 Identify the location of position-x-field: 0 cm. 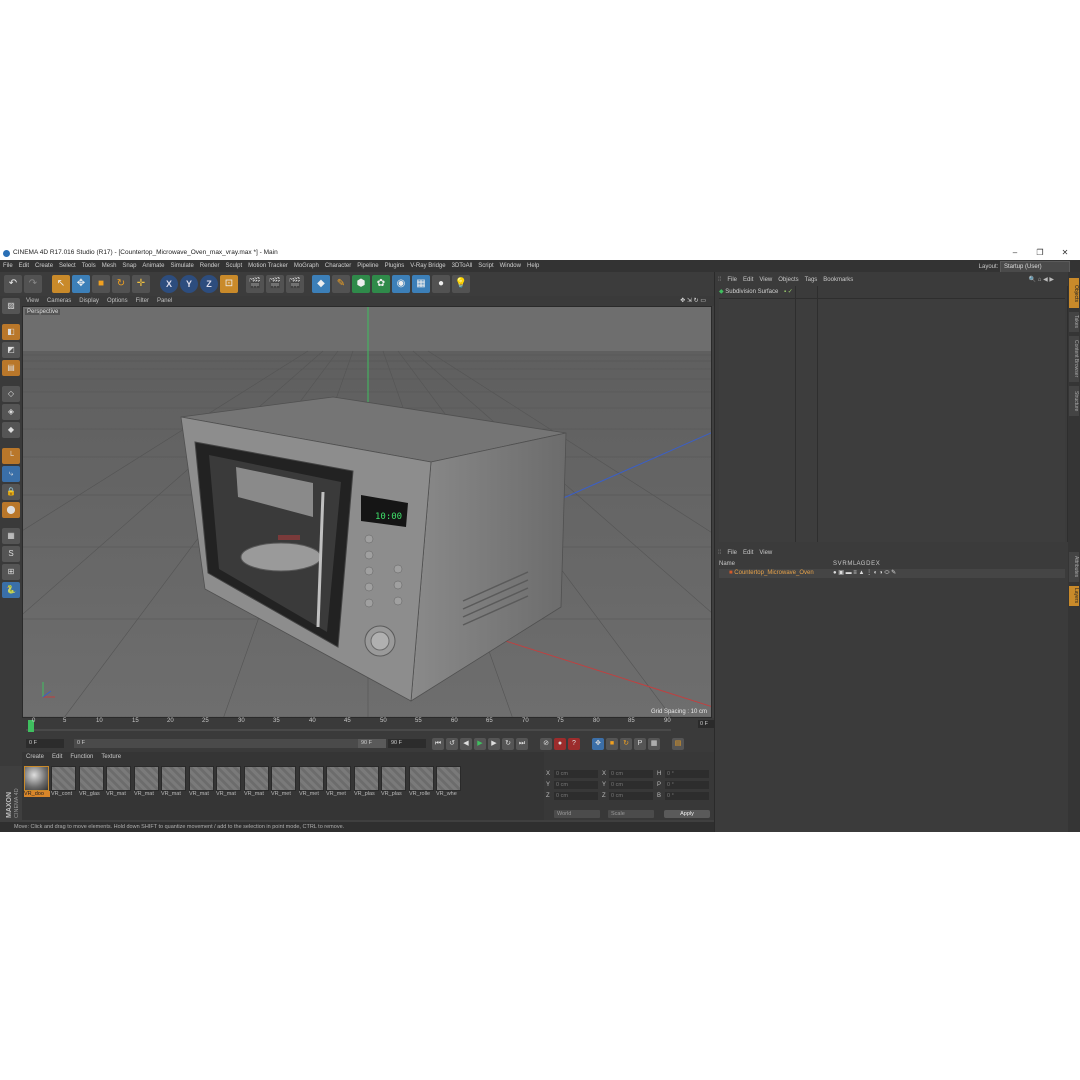
(576, 774).